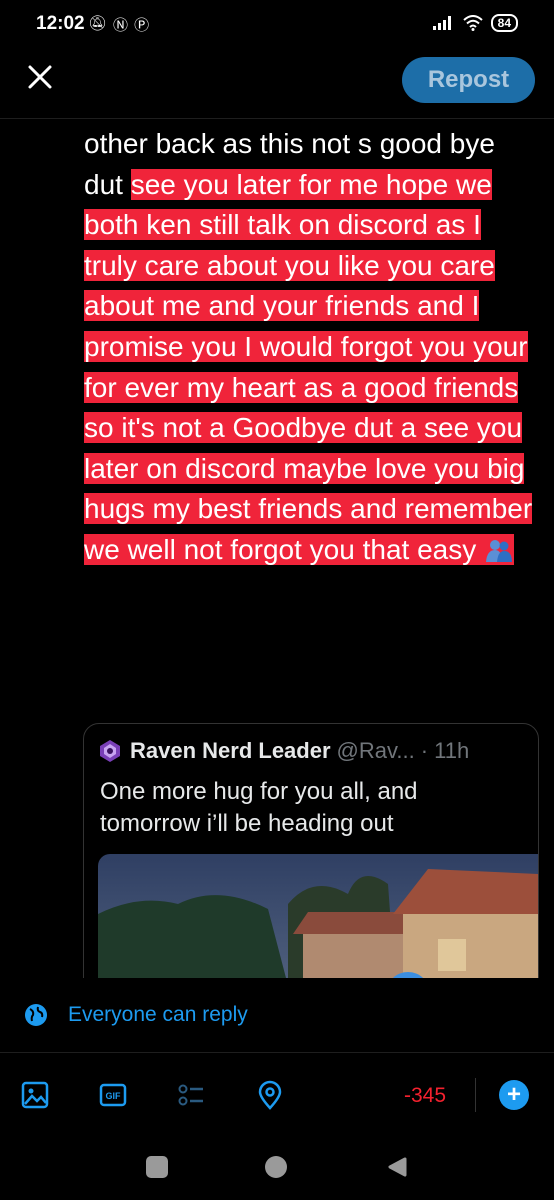 The width and height of the screenshot is (554, 1200). I want to click on repost-button: Repost, so click(468, 80).